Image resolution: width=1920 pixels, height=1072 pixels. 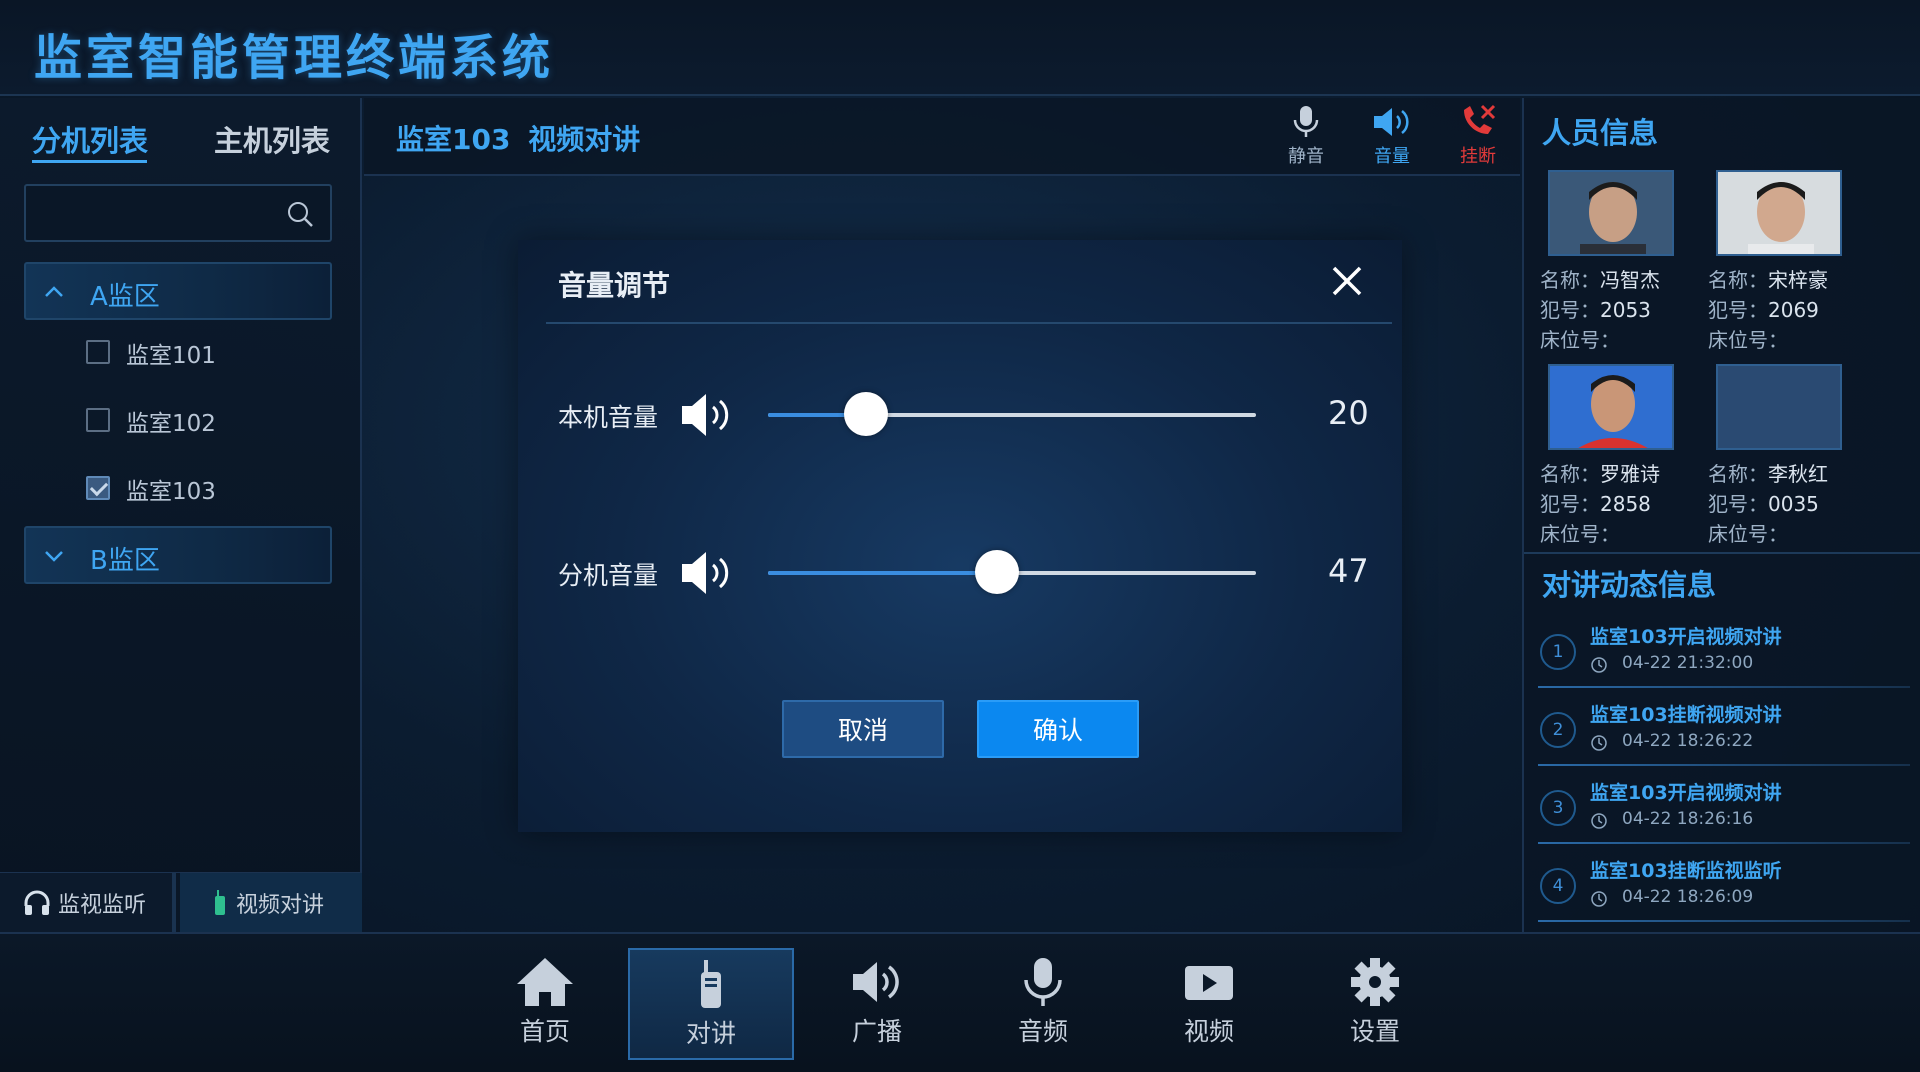 I want to click on nav-intercom: 对讲, so click(x=711, y=1004).